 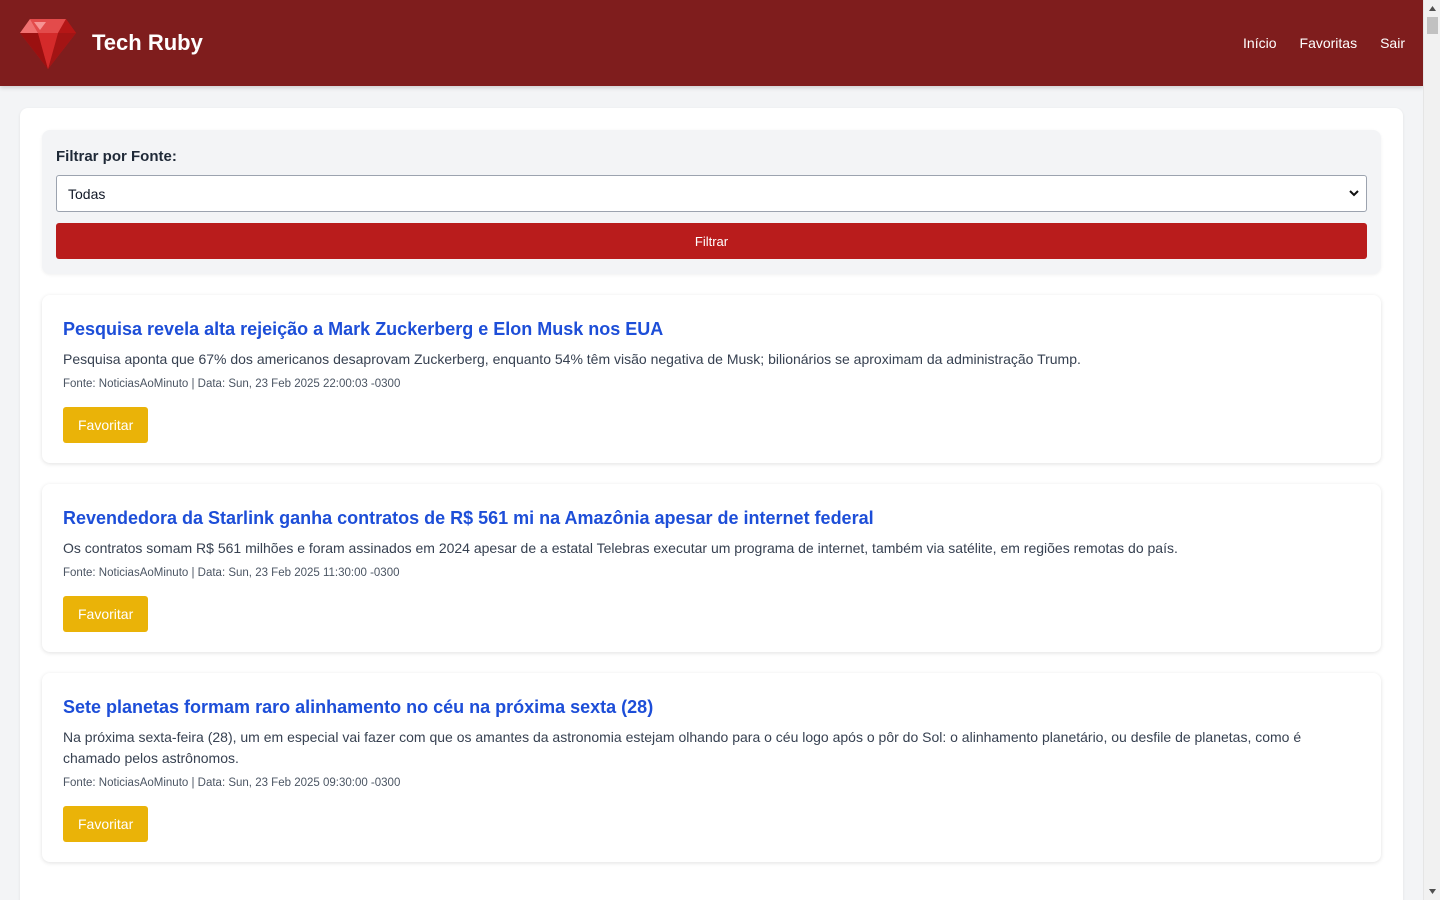 What do you see at coordinates (1432, 25) in the screenshot?
I see `scrollbar-thumb` at bounding box center [1432, 25].